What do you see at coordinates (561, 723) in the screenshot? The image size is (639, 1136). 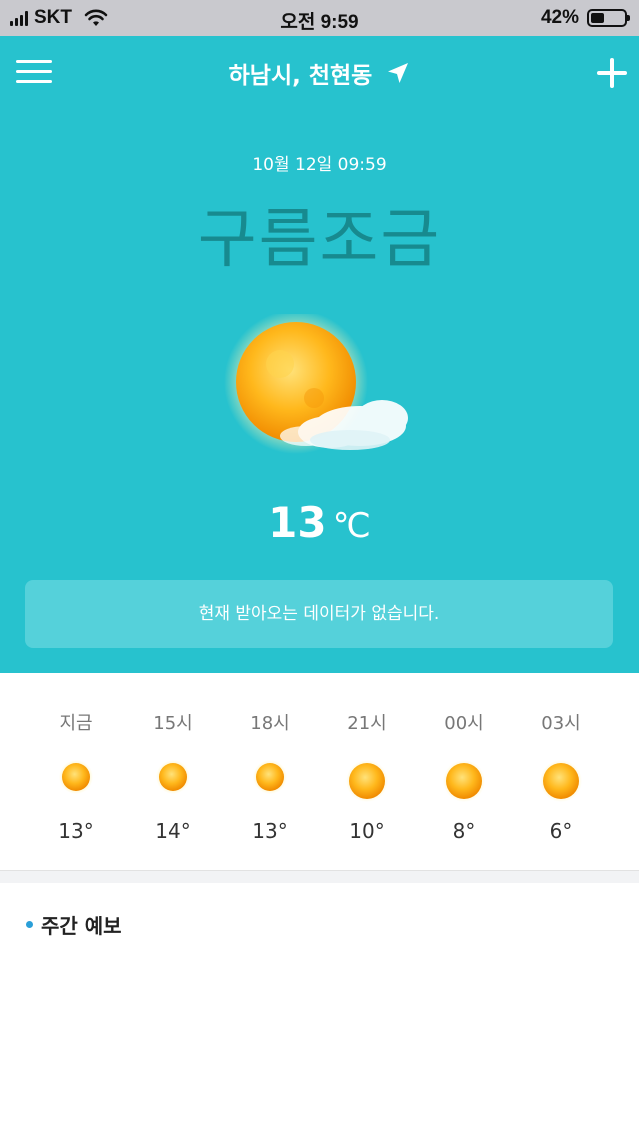 I see `hourly-time: 03시` at bounding box center [561, 723].